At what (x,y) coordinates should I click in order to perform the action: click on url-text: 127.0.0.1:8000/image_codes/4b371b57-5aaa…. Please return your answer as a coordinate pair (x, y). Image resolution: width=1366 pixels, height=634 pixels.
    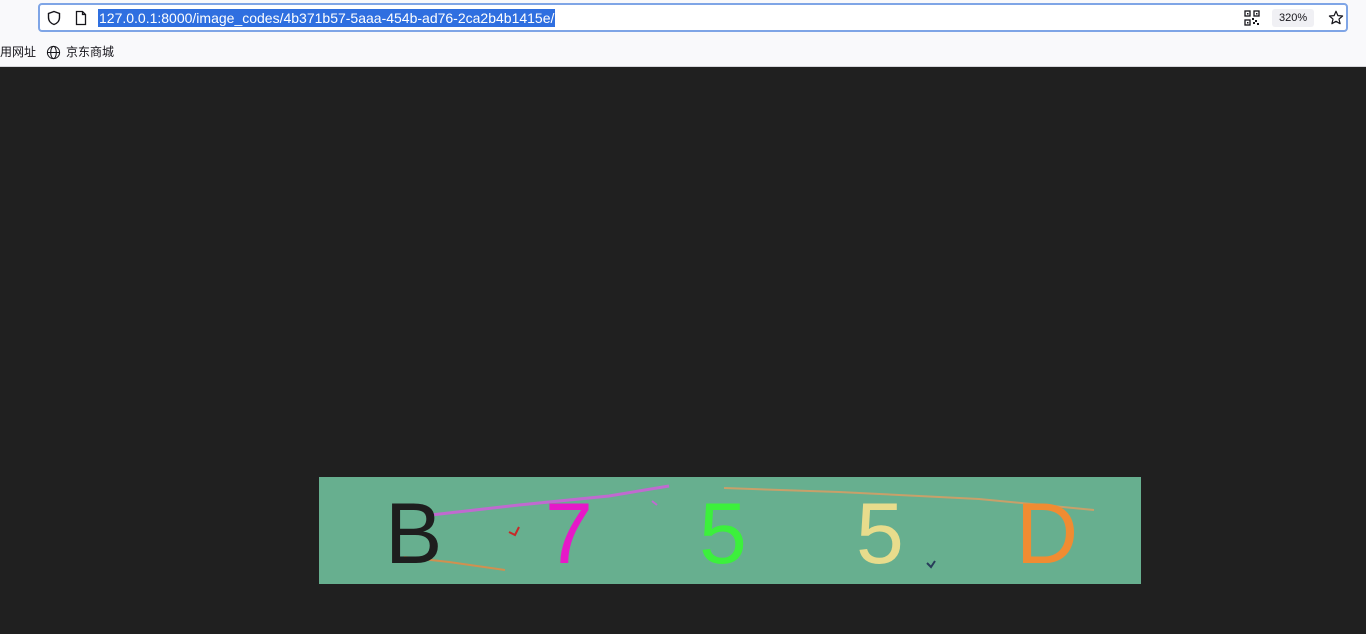
    Looking at the image, I should click on (327, 18).